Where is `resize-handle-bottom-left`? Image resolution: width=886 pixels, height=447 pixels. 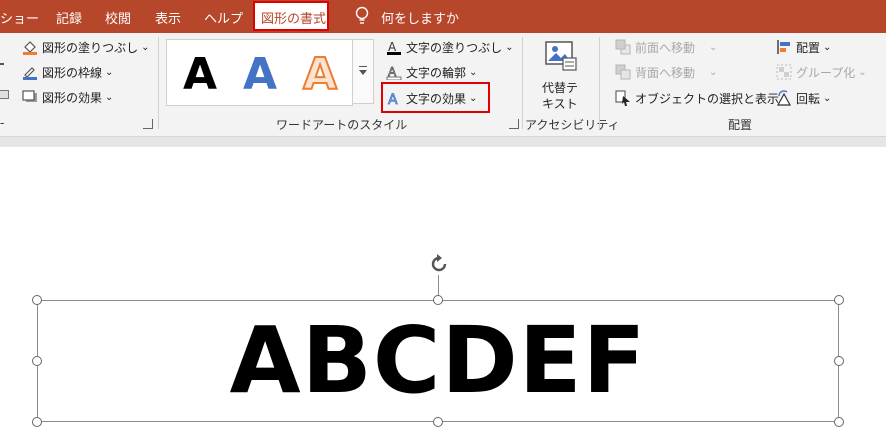
resize-handle-bottom-left is located at coordinates (37, 422).